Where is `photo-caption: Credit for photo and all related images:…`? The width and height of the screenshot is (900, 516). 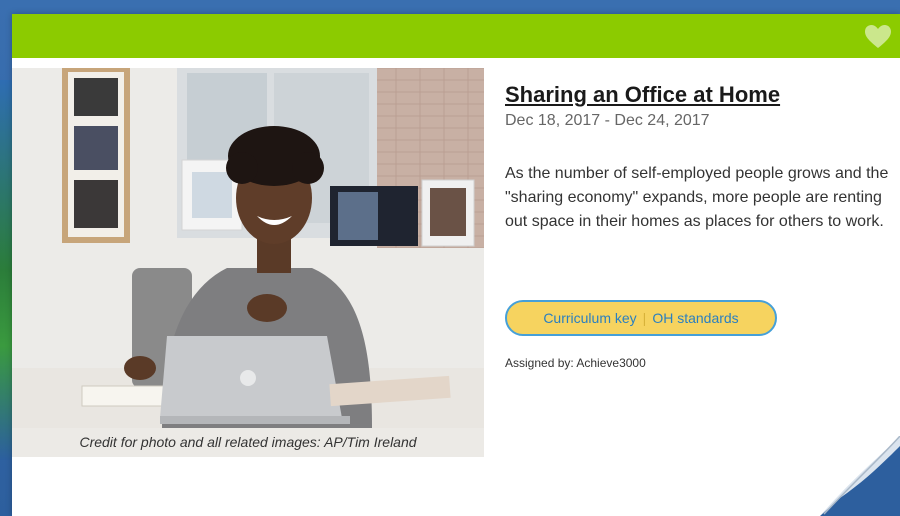 photo-caption: Credit for photo and all related images:… is located at coordinates (248, 442).